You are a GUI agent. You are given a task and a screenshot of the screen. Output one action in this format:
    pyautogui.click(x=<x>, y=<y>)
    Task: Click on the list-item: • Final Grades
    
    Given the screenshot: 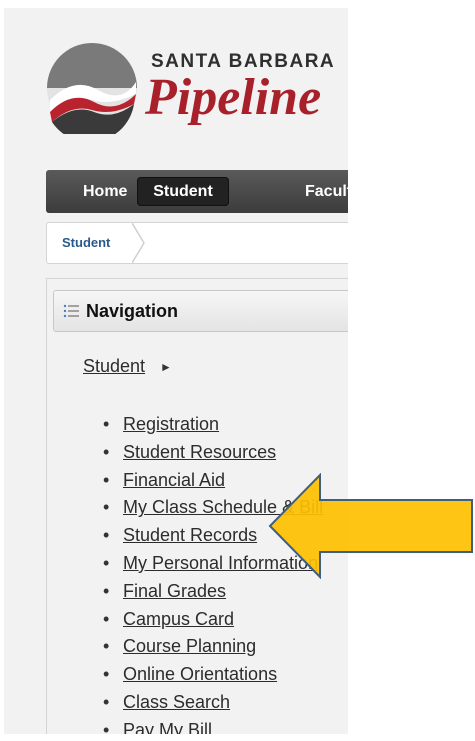 What is the action you would take?
    pyautogui.click(x=213, y=592)
    